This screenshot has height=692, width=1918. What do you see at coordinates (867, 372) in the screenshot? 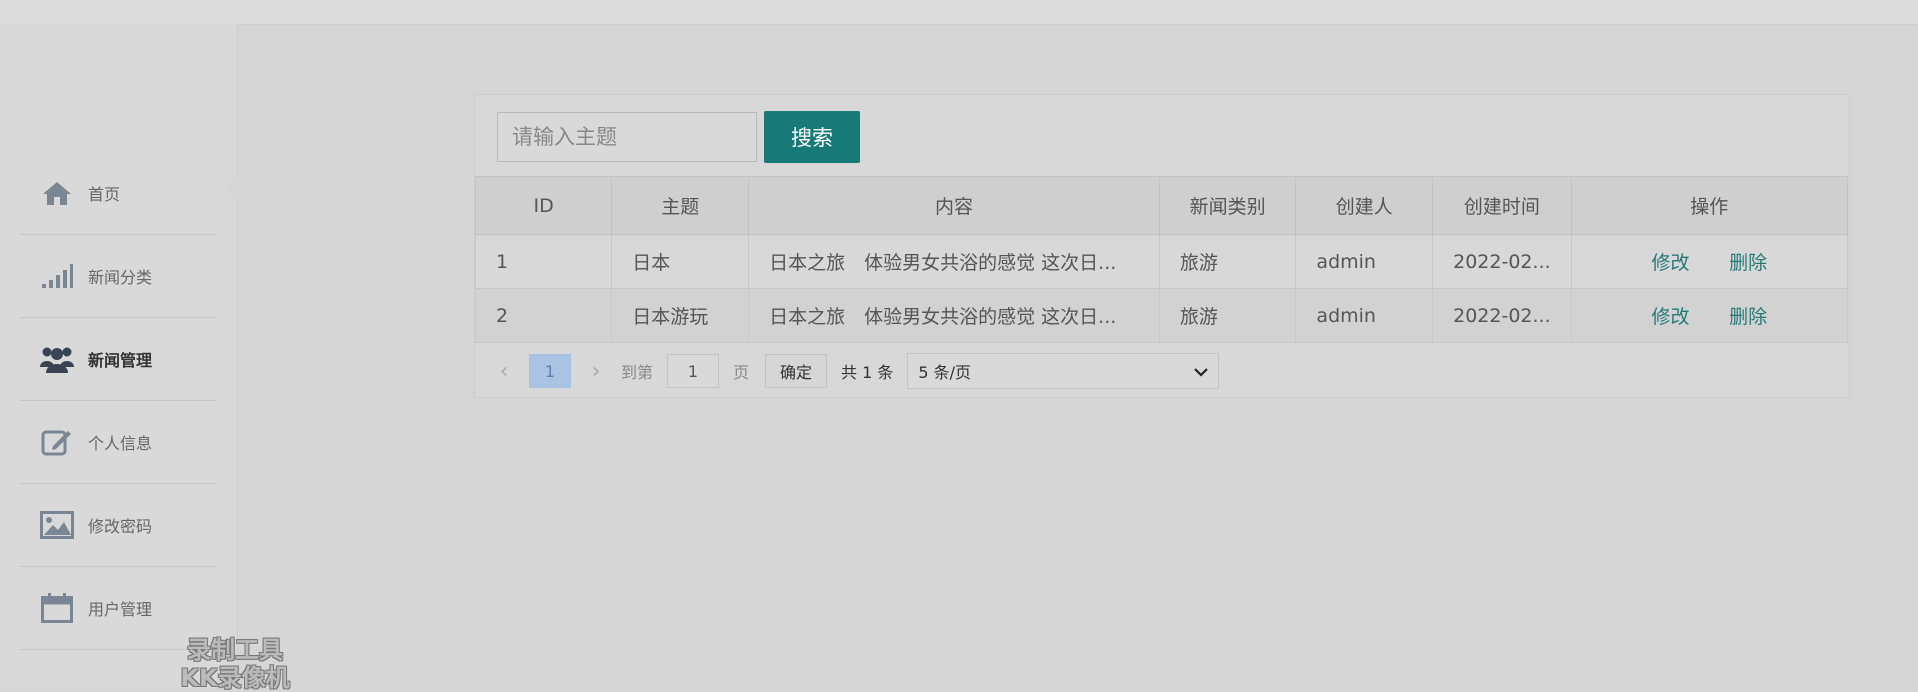
I see `total-count: 共 1 条` at bounding box center [867, 372].